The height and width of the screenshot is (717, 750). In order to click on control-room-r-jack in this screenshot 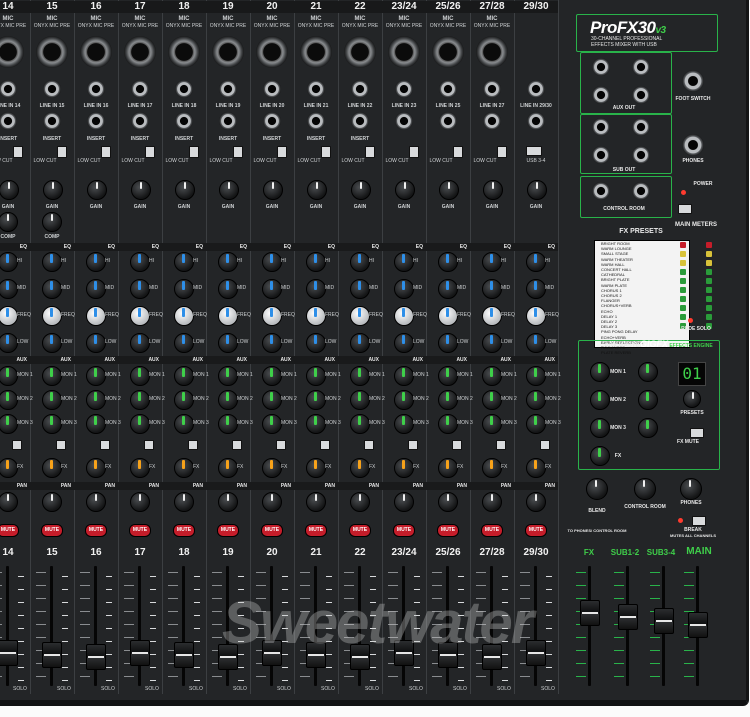, I will do `click(641, 191)`.